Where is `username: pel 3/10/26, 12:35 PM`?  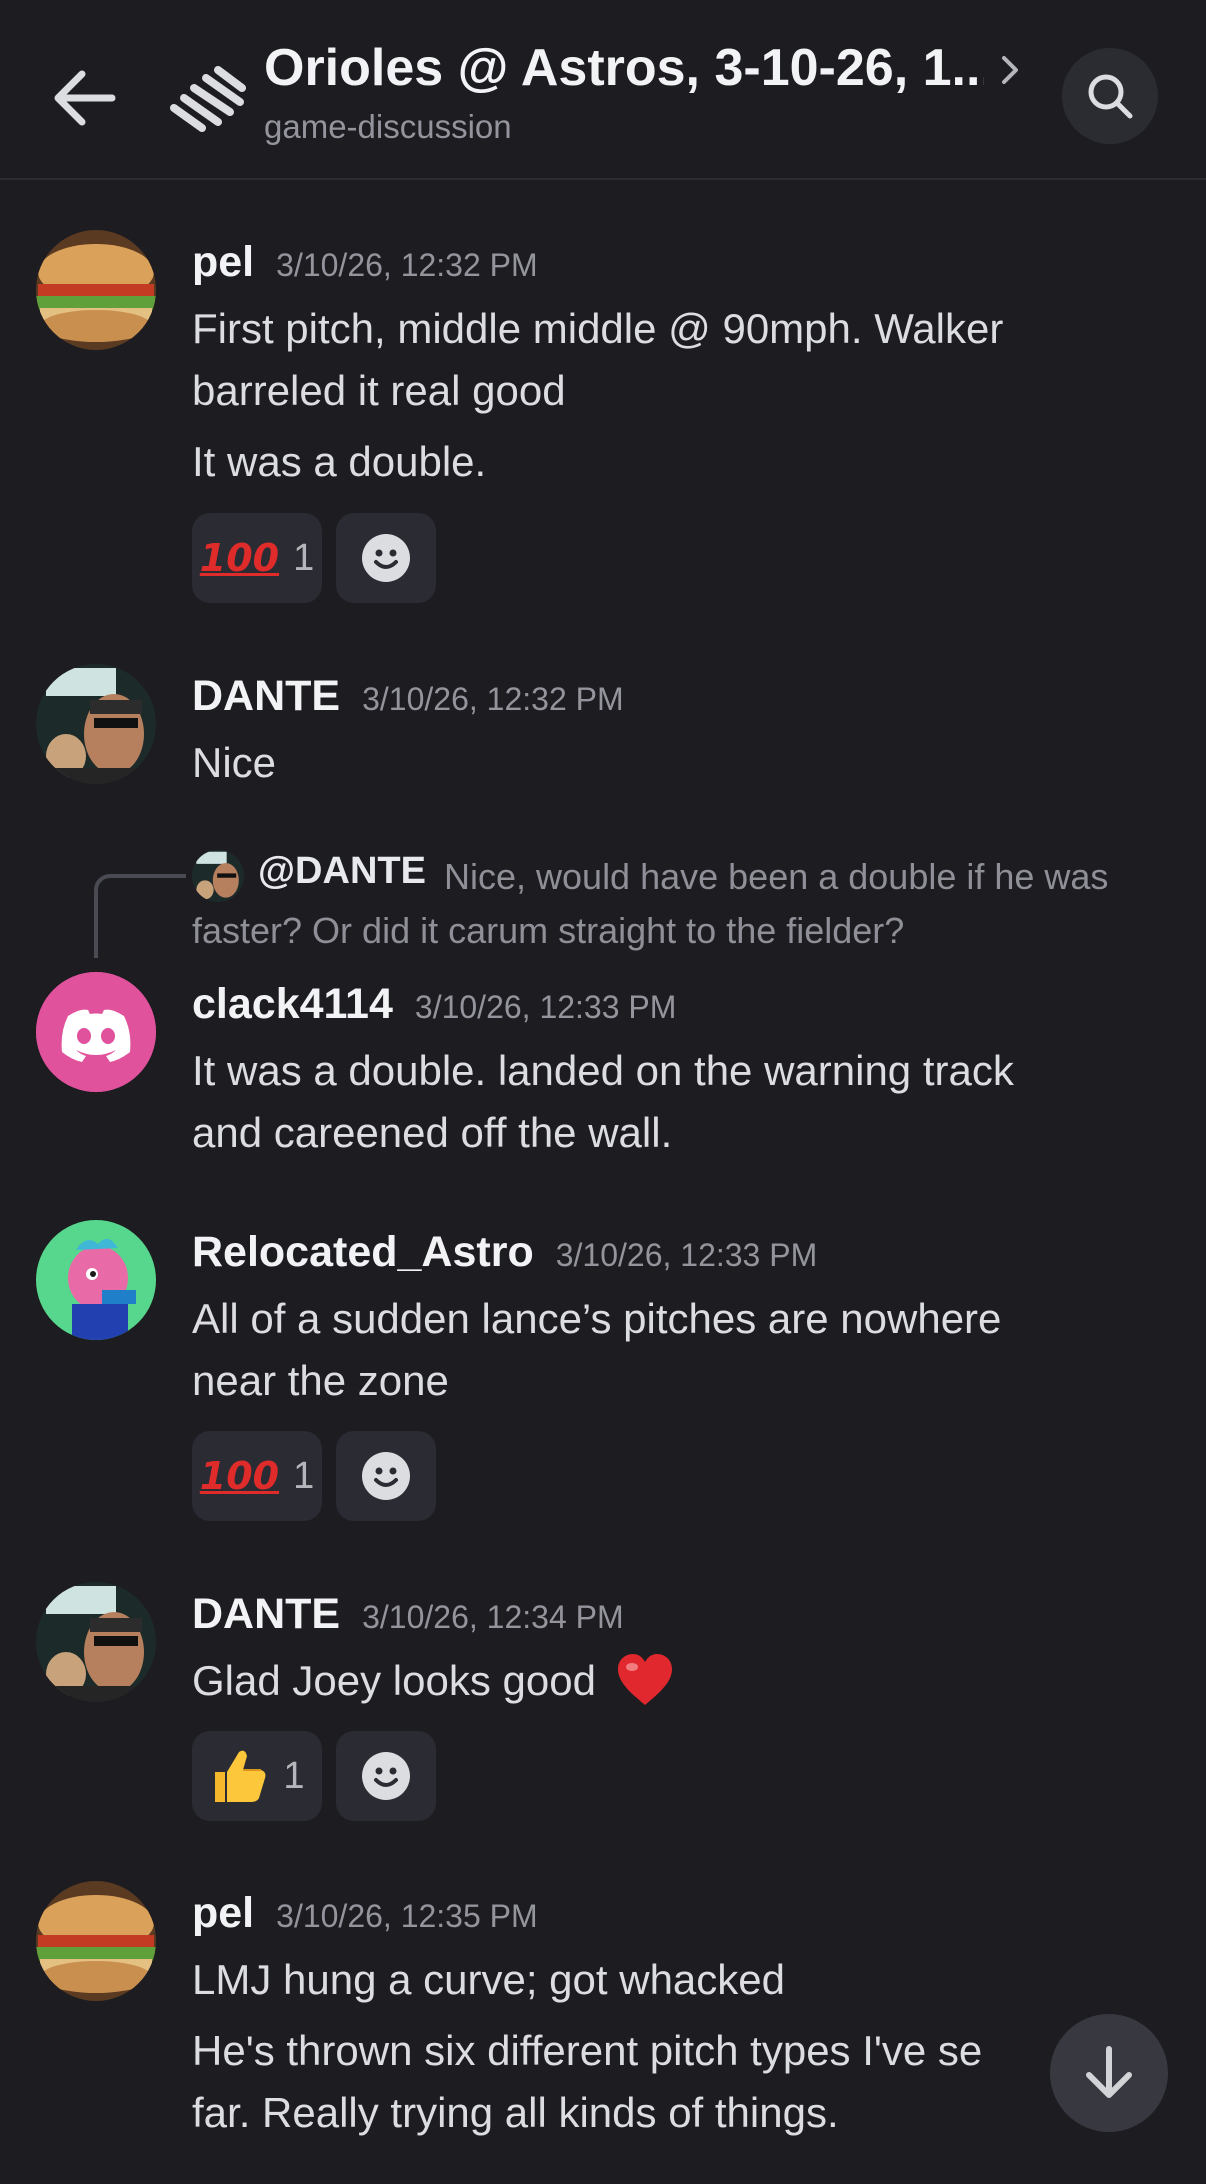 username: pel 3/10/26, 12:35 PM is located at coordinates (365, 1913).